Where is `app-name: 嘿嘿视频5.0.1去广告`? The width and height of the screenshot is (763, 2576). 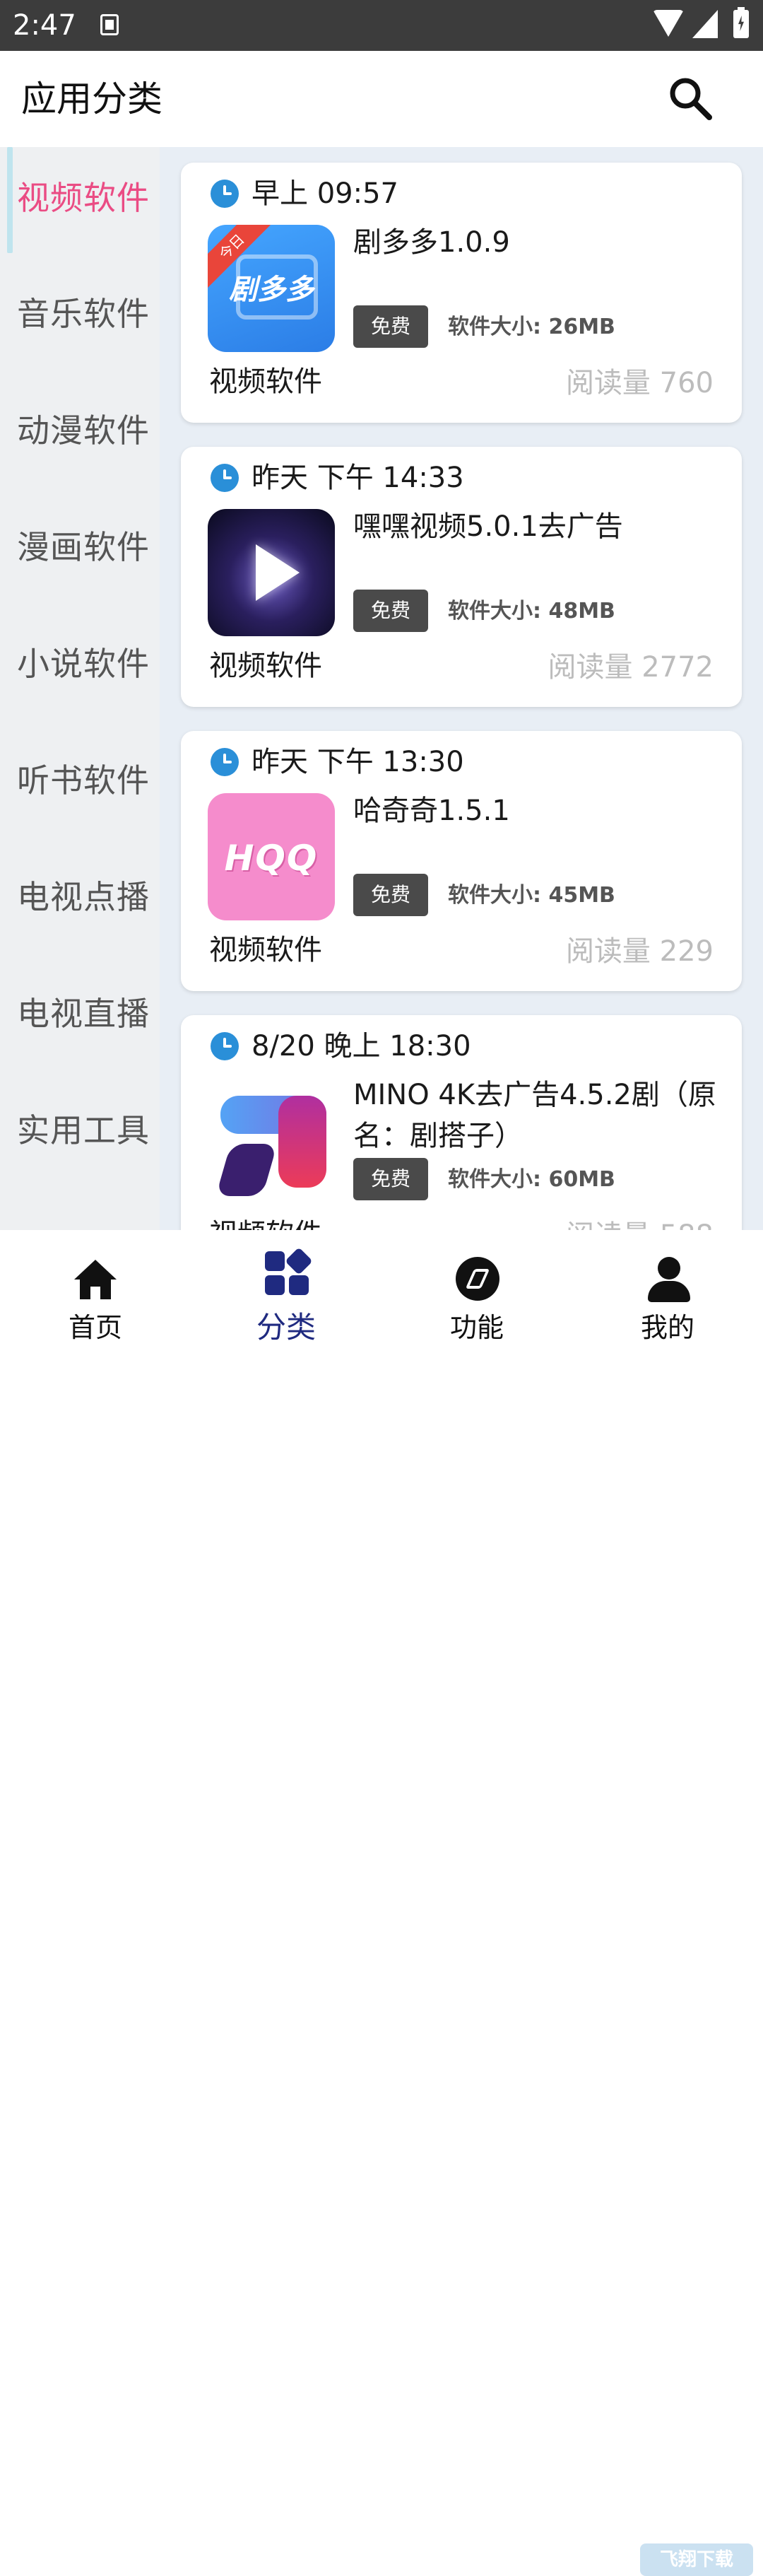
app-name: 嘿嘿视频5.0.1去广告 is located at coordinates (488, 526).